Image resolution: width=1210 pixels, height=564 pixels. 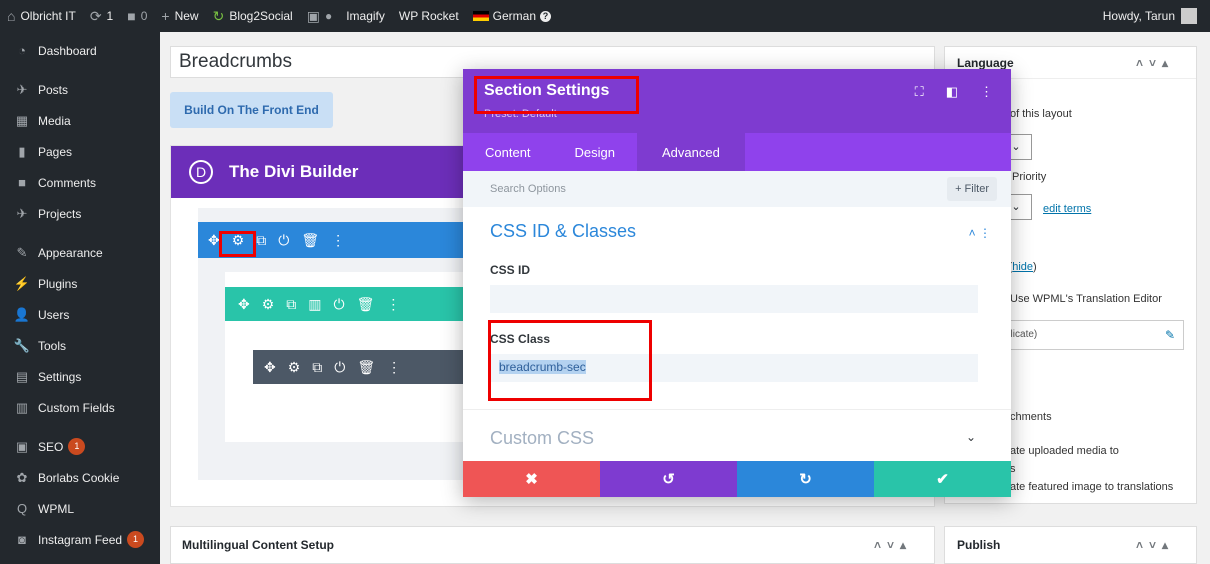 What do you see at coordinates (70, 252) in the screenshot?
I see `sidebar-item-label: Appearance` at bounding box center [70, 252].